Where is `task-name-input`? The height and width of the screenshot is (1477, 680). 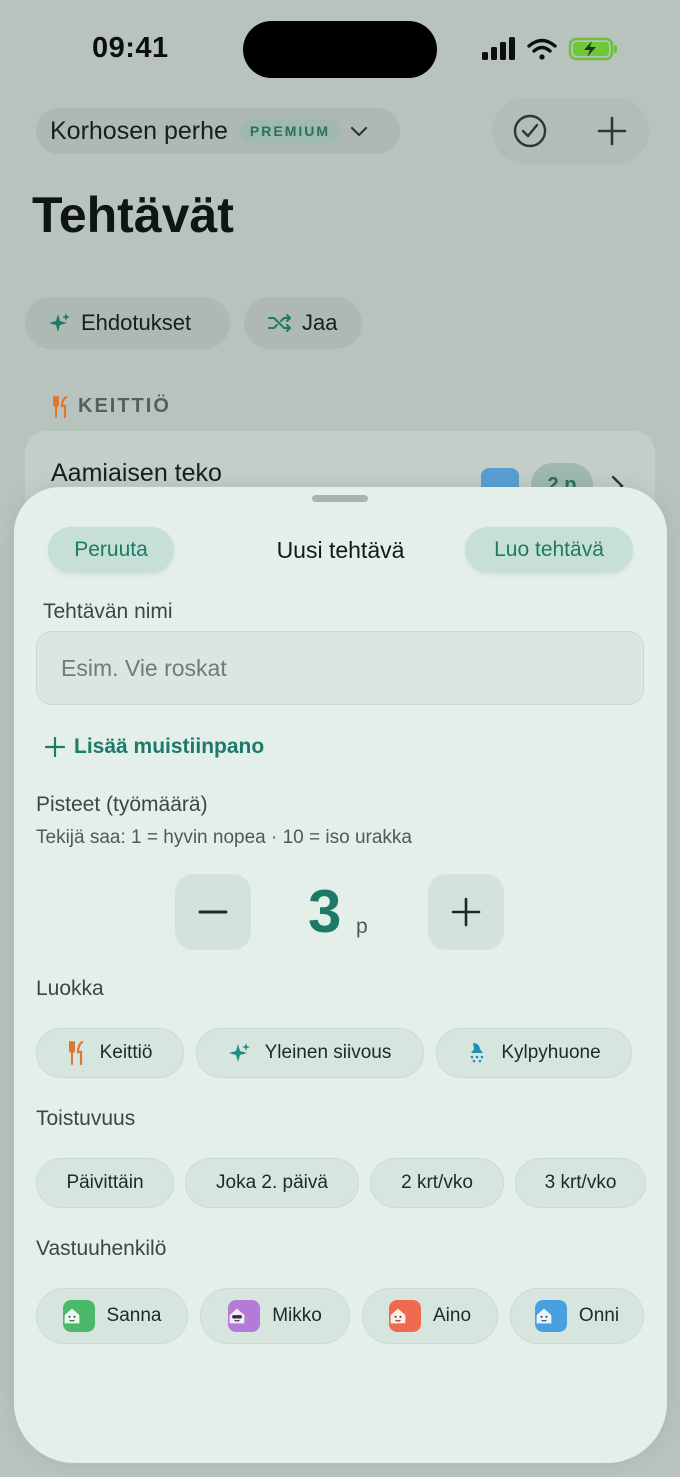
task-name-input is located at coordinates (340, 668).